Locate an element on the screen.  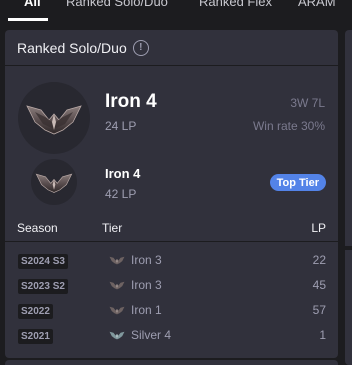
tab-ranked-flex: Ranked Flex is located at coordinates (235, 4).